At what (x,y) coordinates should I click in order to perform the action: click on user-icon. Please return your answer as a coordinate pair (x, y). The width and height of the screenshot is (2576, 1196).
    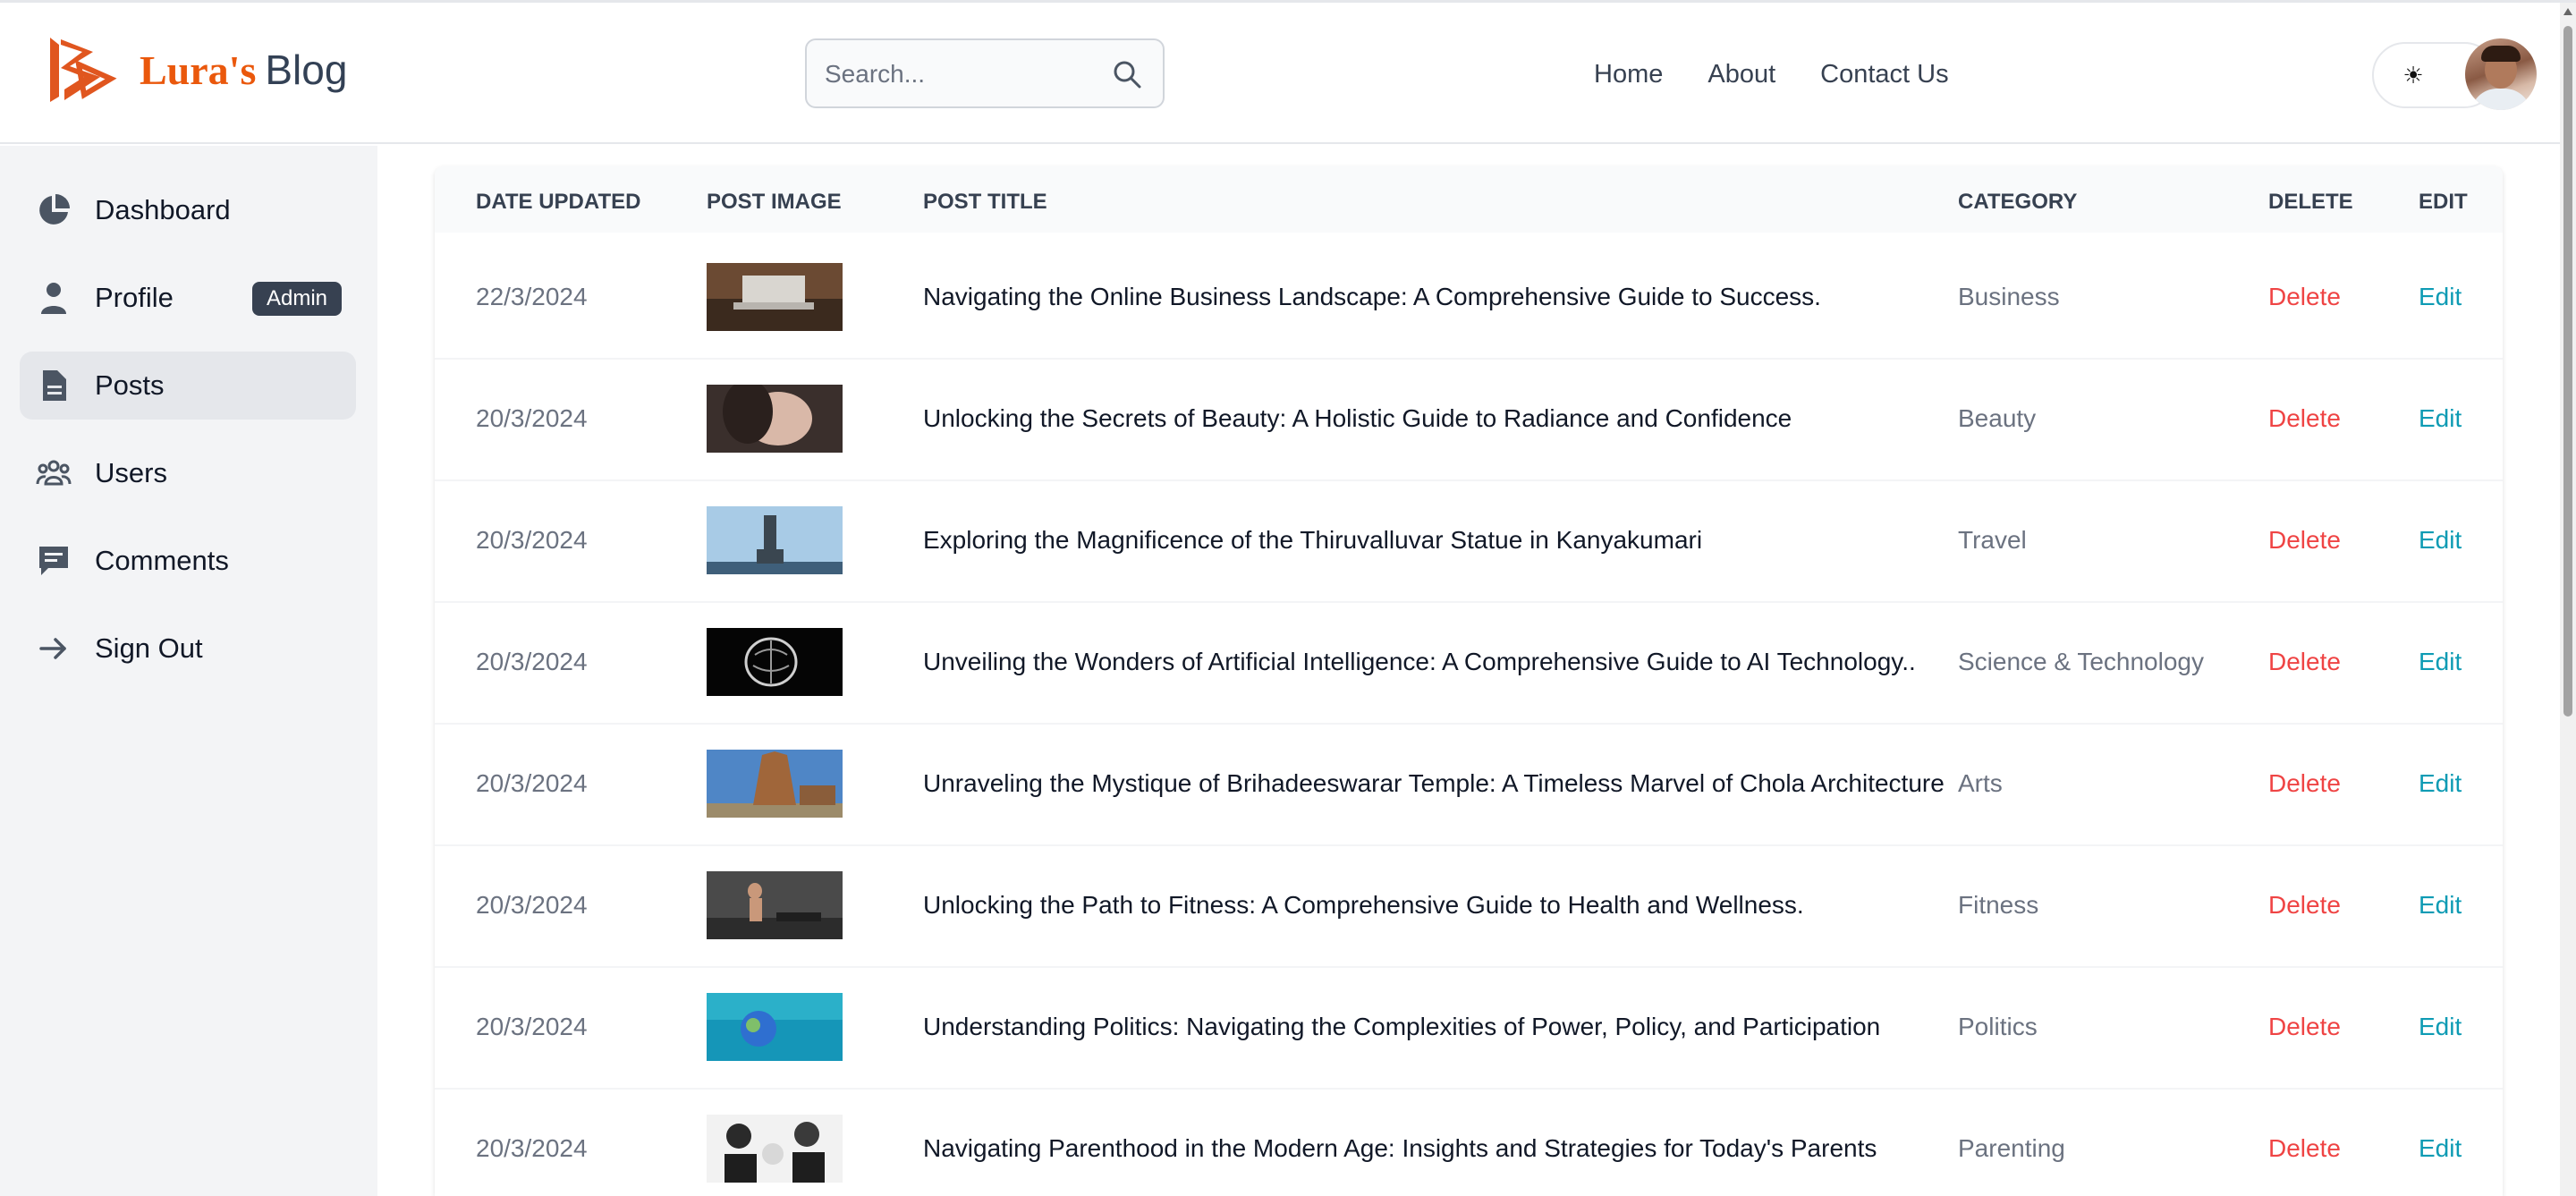
    Looking at the image, I should click on (53, 298).